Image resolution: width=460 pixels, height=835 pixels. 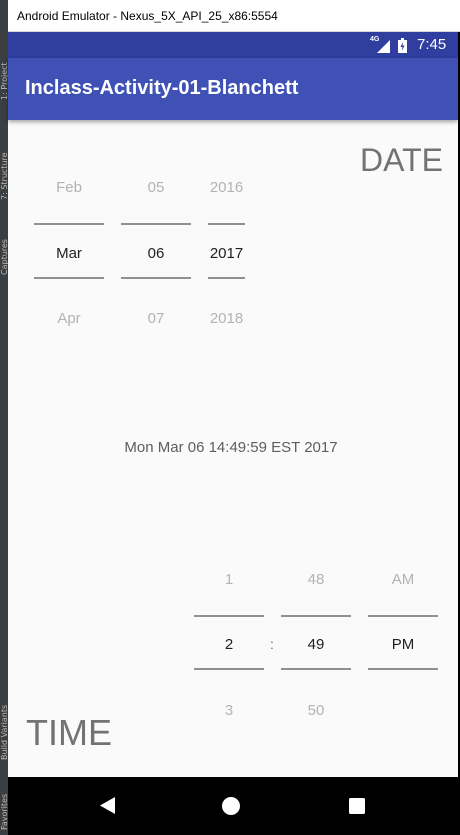 I want to click on minute-picker: 48 49 50, so click(x=316, y=644).